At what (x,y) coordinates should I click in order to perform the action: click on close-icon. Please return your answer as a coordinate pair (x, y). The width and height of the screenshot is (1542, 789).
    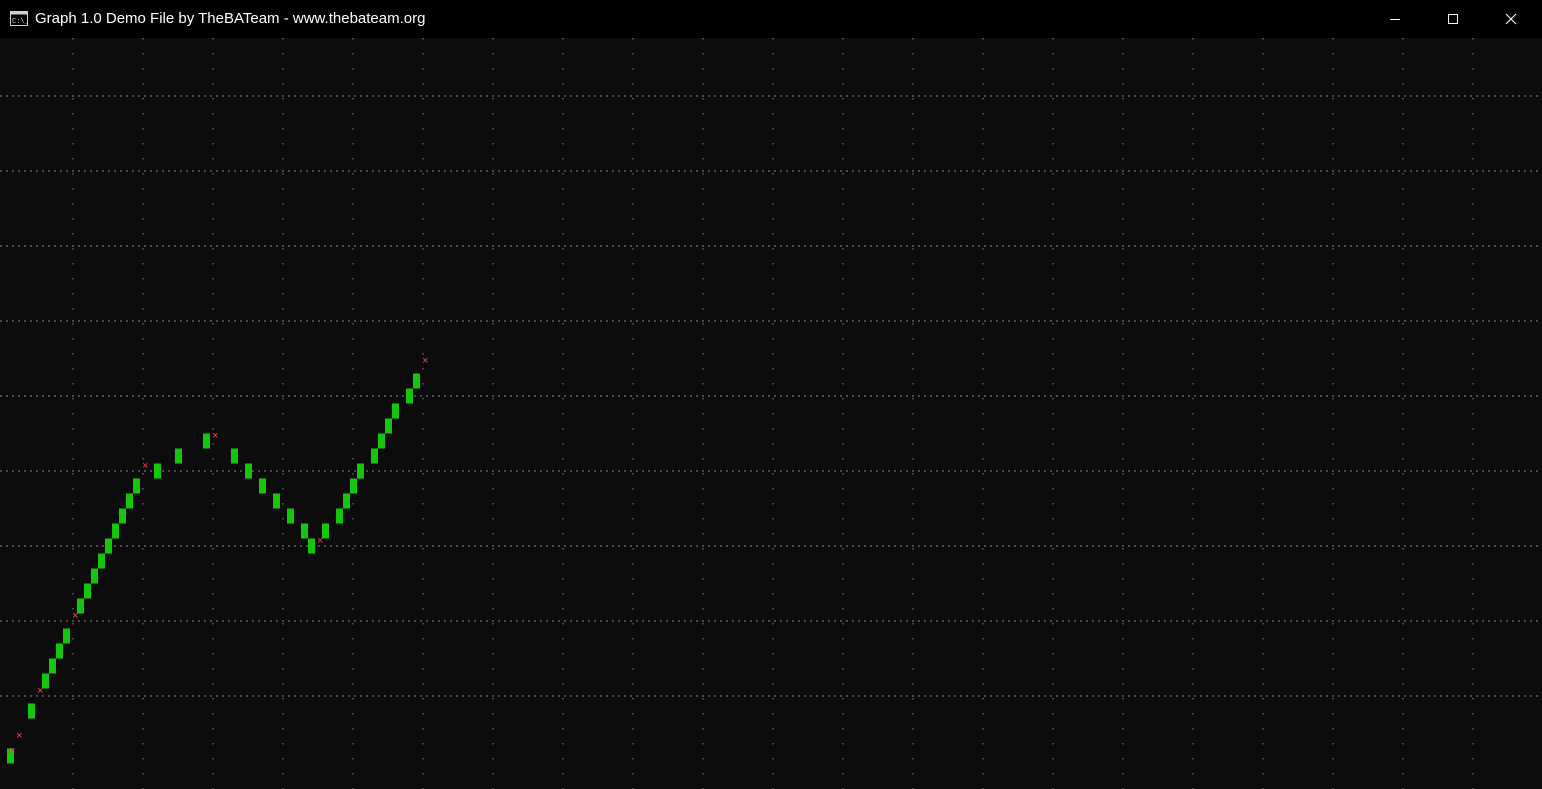
    Looking at the image, I should click on (1511, 19).